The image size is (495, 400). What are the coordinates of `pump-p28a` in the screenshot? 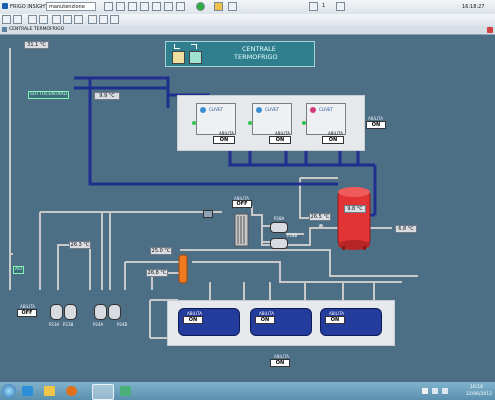 It's located at (279, 227).